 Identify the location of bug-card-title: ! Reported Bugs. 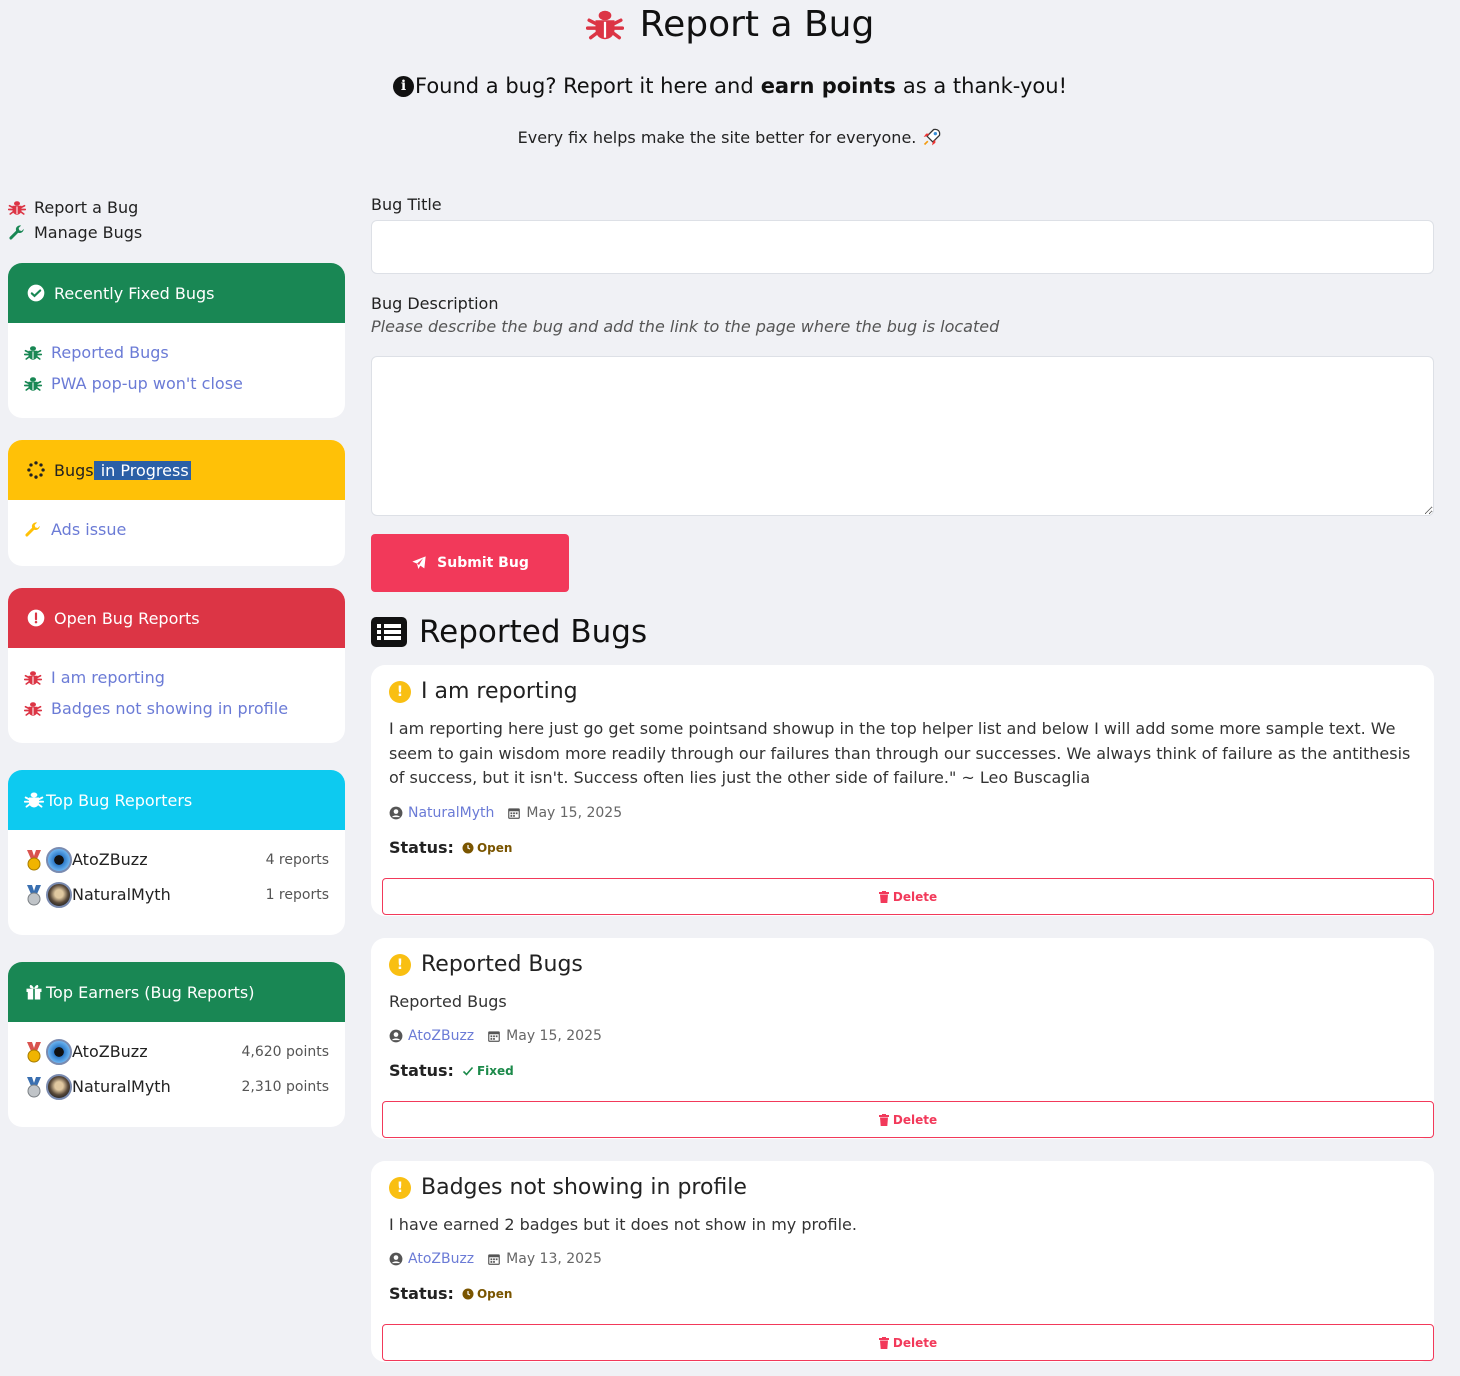
(486, 964).